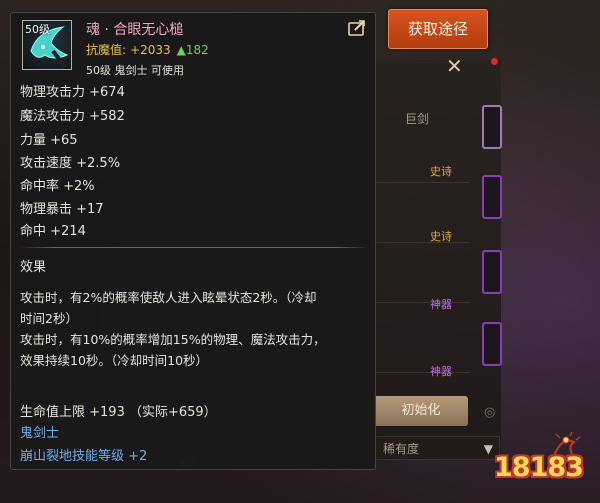  Describe the element at coordinates (539, 467) in the screenshot. I see `watermark-text: 18183` at that location.